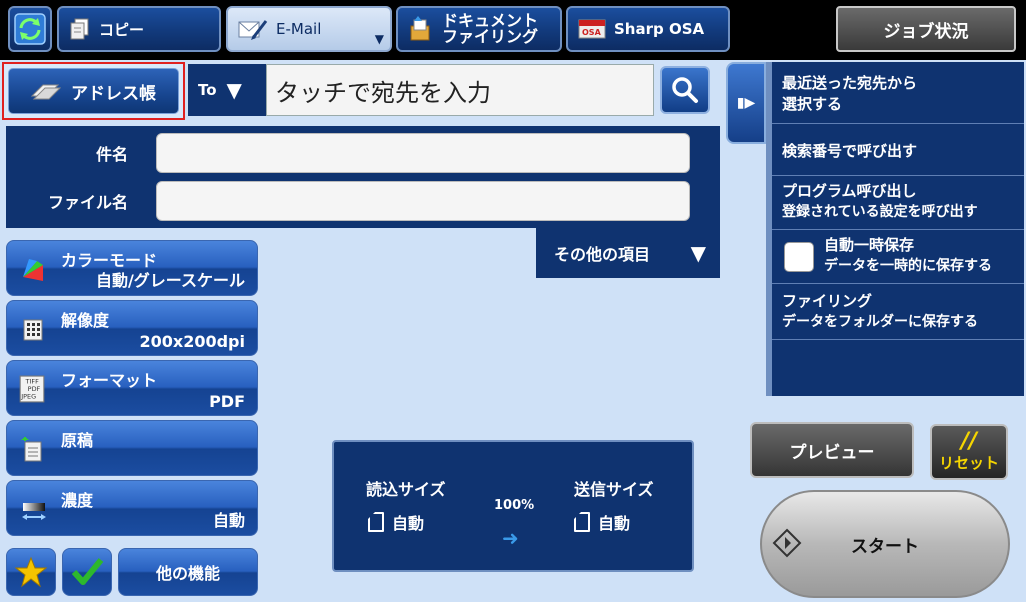 The width and height of the screenshot is (1026, 602). I want to click on resolution-title: 解像度, so click(85, 320).